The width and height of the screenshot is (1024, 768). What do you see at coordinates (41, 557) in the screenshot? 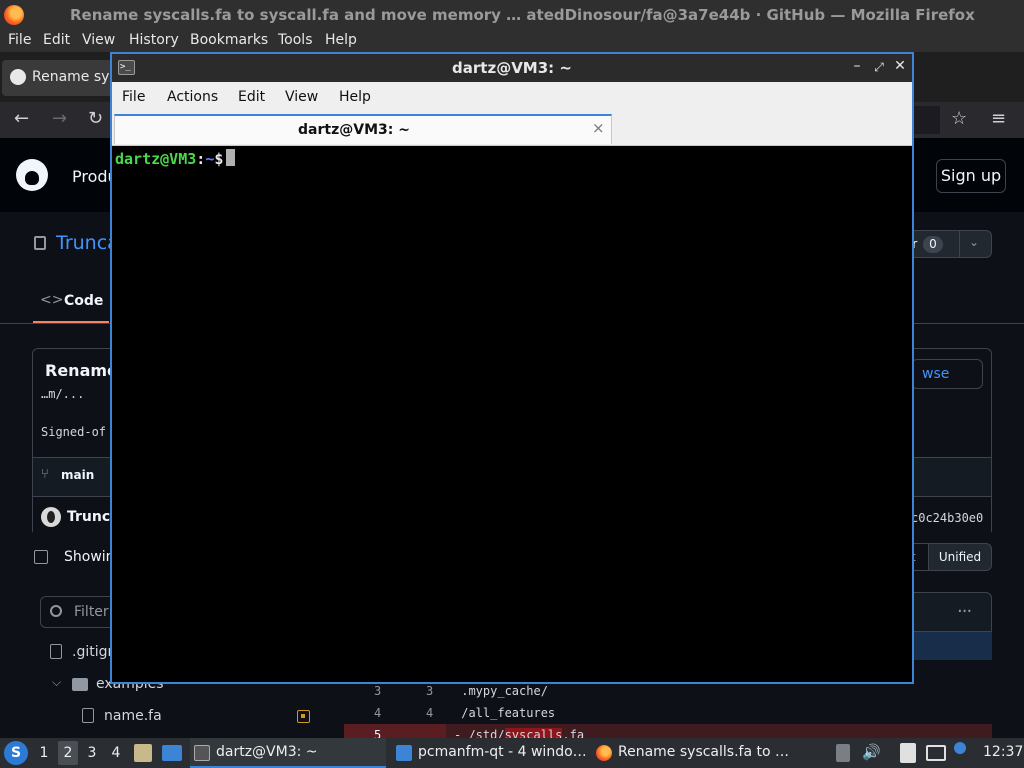
I see `file-tree-toggle-icon` at bounding box center [41, 557].